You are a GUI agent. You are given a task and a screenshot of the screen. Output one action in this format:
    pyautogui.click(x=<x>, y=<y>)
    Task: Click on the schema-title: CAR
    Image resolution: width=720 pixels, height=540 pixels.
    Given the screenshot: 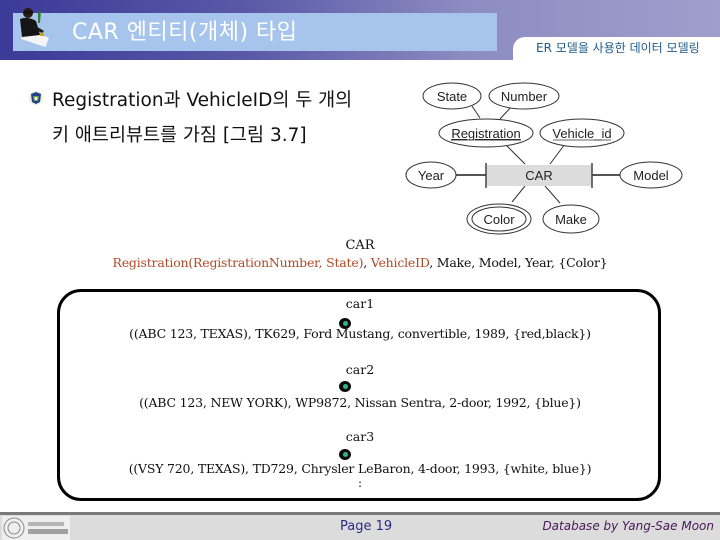 What is the action you would take?
    pyautogui.click(x=360, y=245)
    